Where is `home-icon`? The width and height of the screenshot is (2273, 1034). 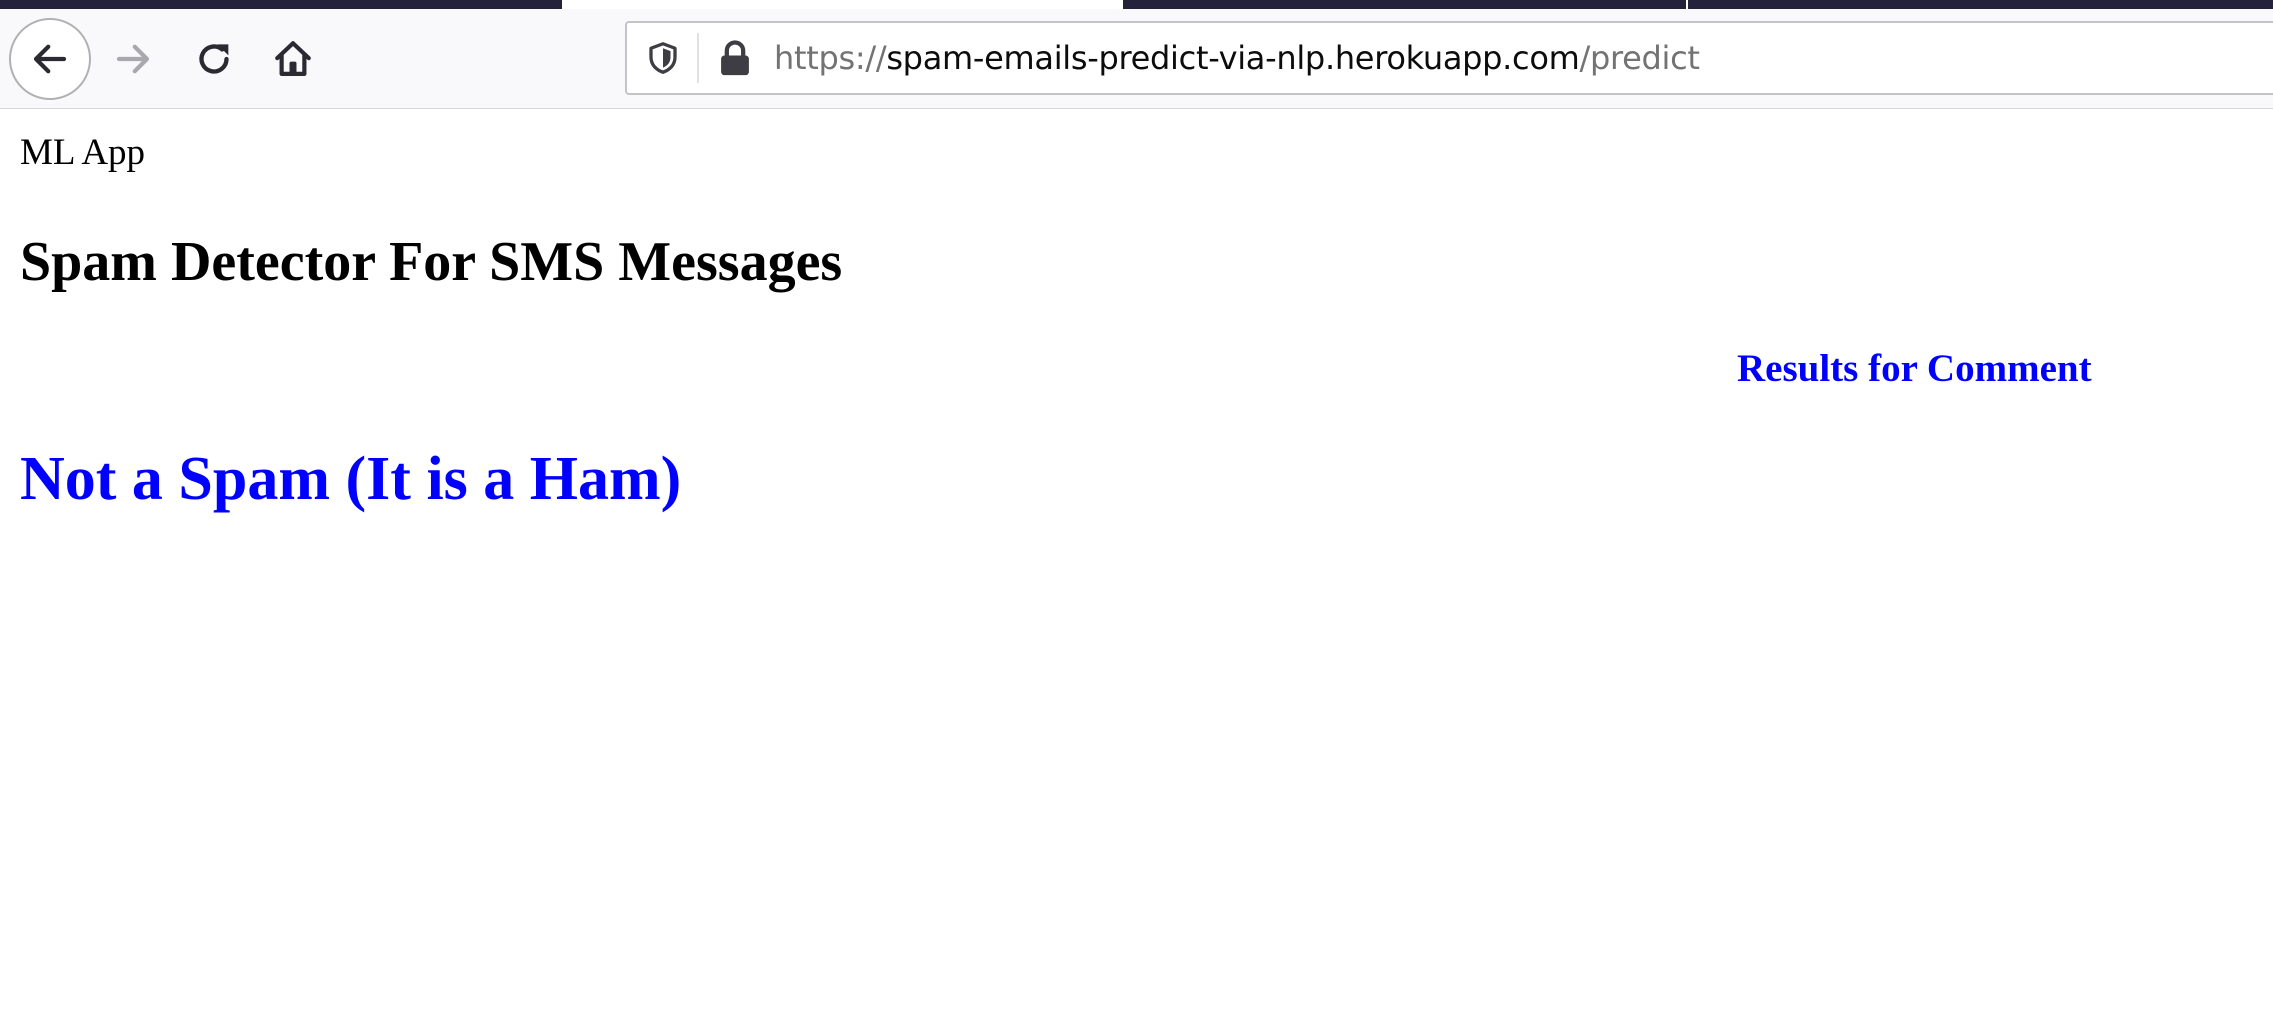
home-icon is located at coordinates (293, 58).